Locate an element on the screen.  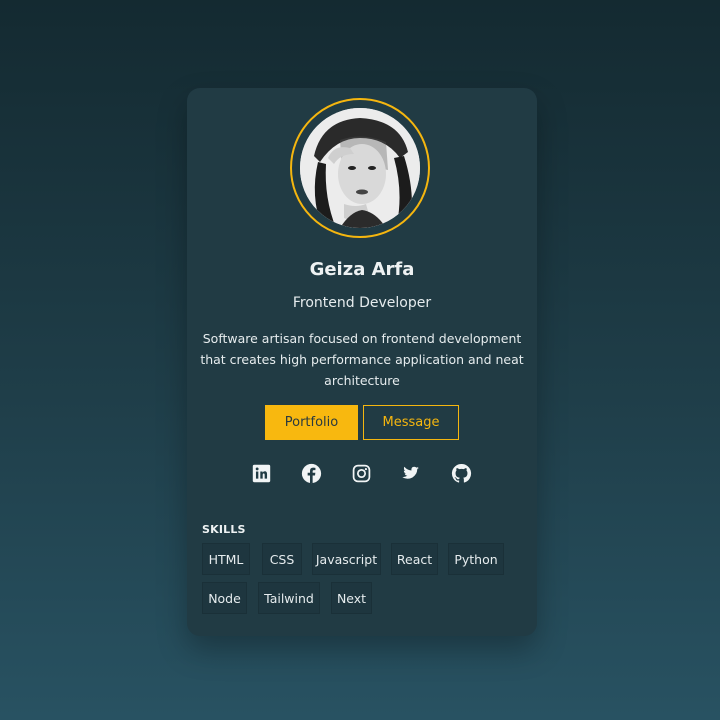
portfolio-button: Portfolio is located at coordinates (311, 422).